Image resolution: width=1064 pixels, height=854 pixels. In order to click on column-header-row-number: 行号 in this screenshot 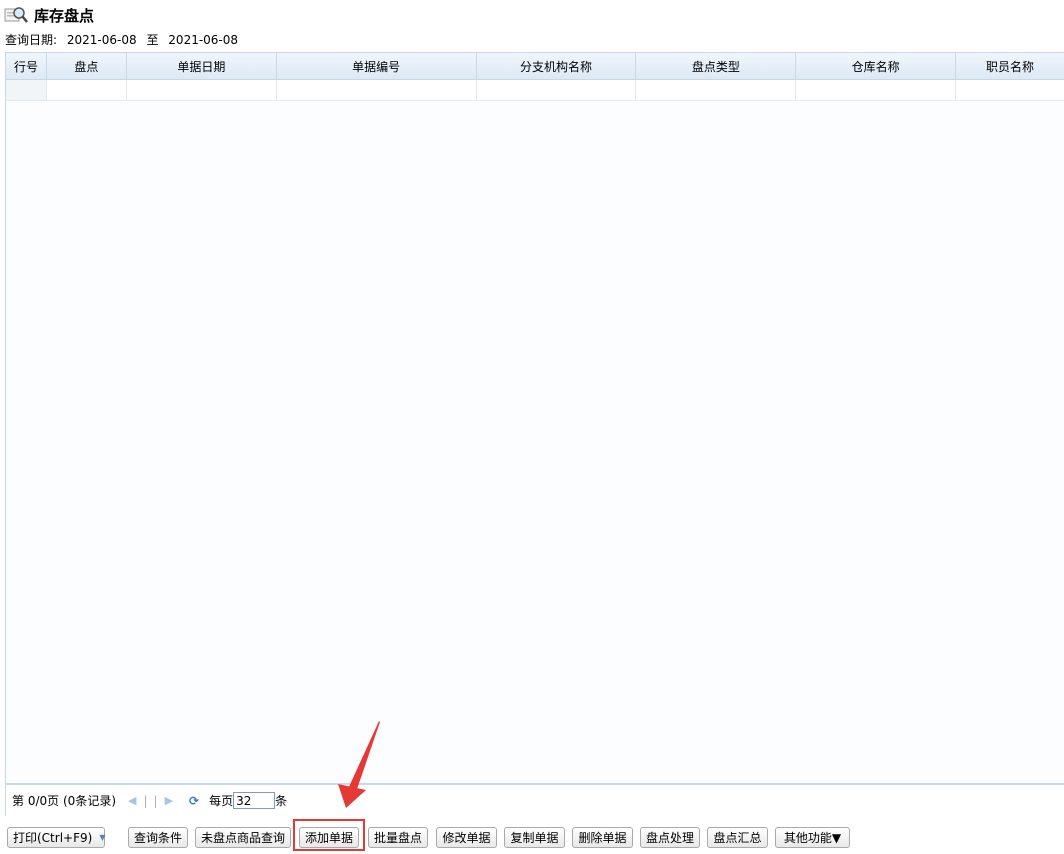, I will do `click(26, 66)`.